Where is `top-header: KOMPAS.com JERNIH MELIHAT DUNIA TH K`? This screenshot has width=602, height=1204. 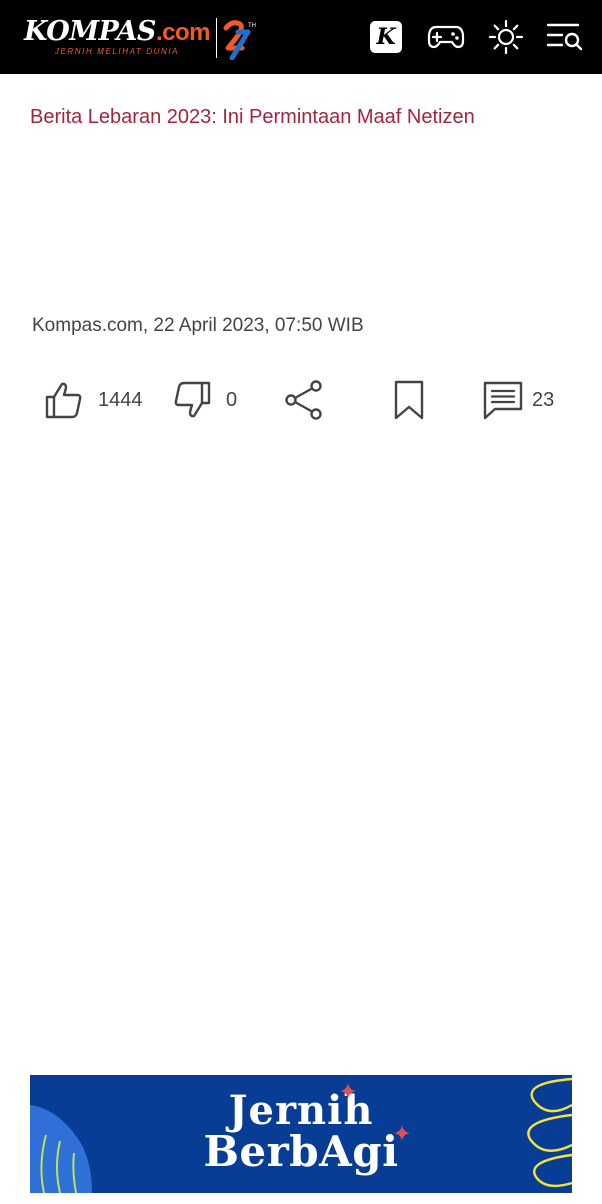 top-header: KOMPAS.com JERNIH MELIHAT DUNIA TH K is located at coordinates (301, 37).